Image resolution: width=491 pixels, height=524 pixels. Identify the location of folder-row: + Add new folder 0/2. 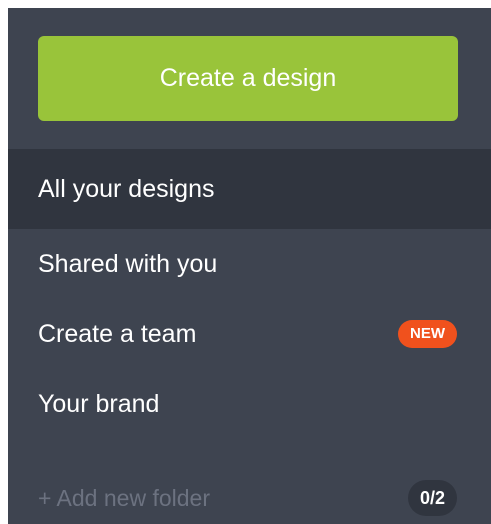
(249, 498).